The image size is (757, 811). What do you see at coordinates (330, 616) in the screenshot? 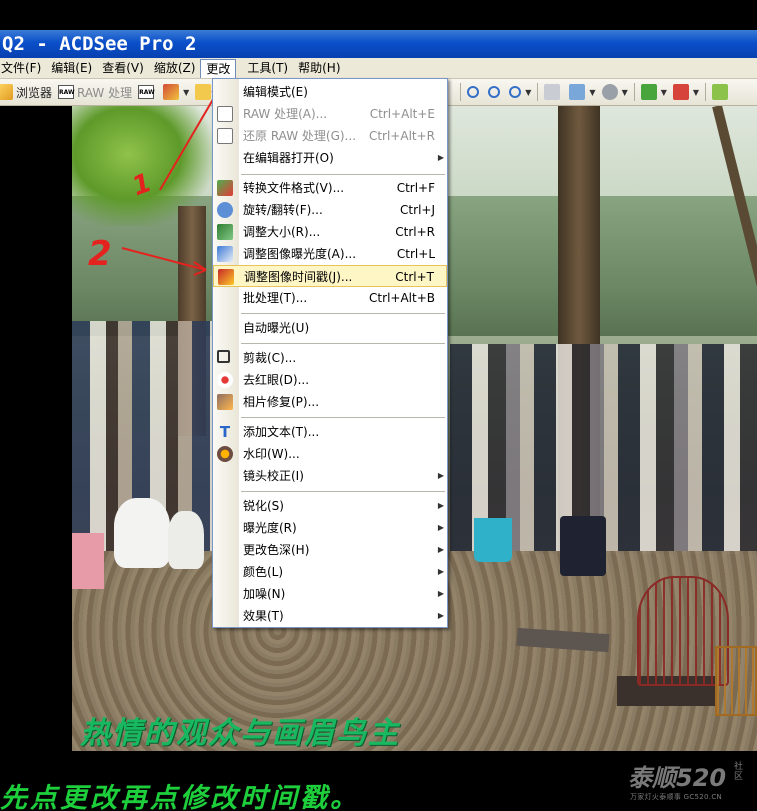
I see `menu-item-effects: 效果(T) ▶` at bounding box center [330, 616].